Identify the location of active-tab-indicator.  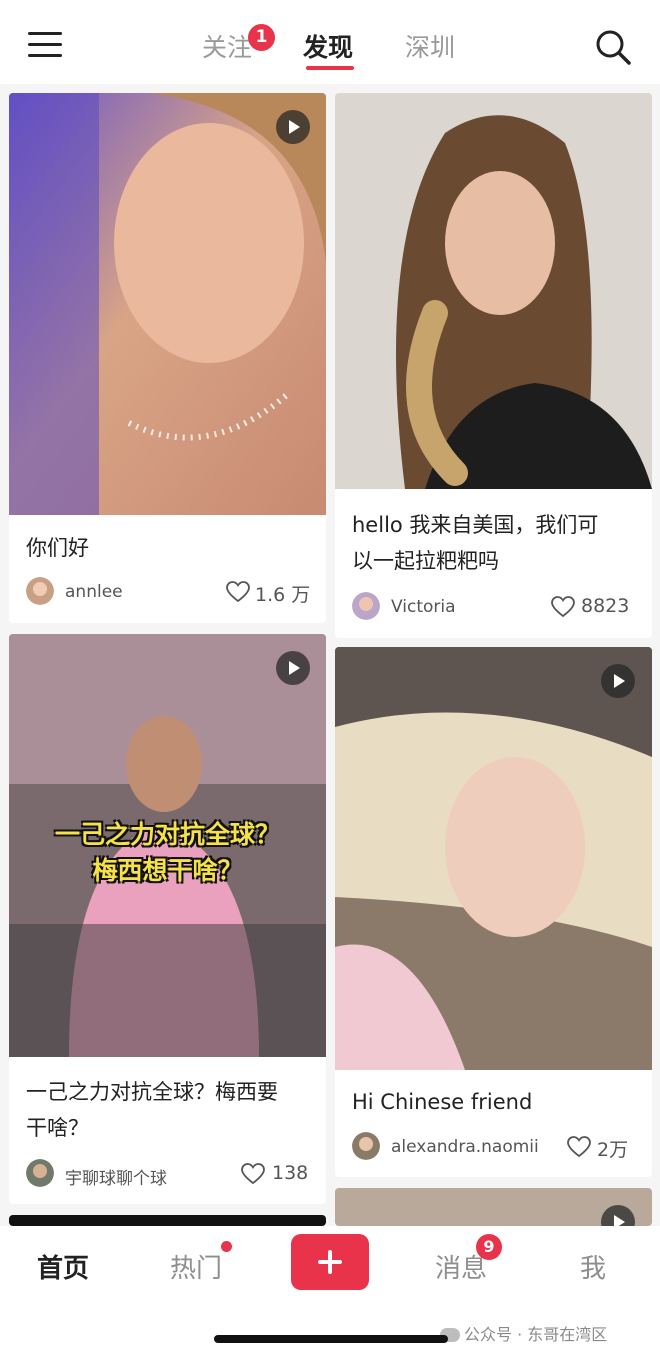
(330, 68).